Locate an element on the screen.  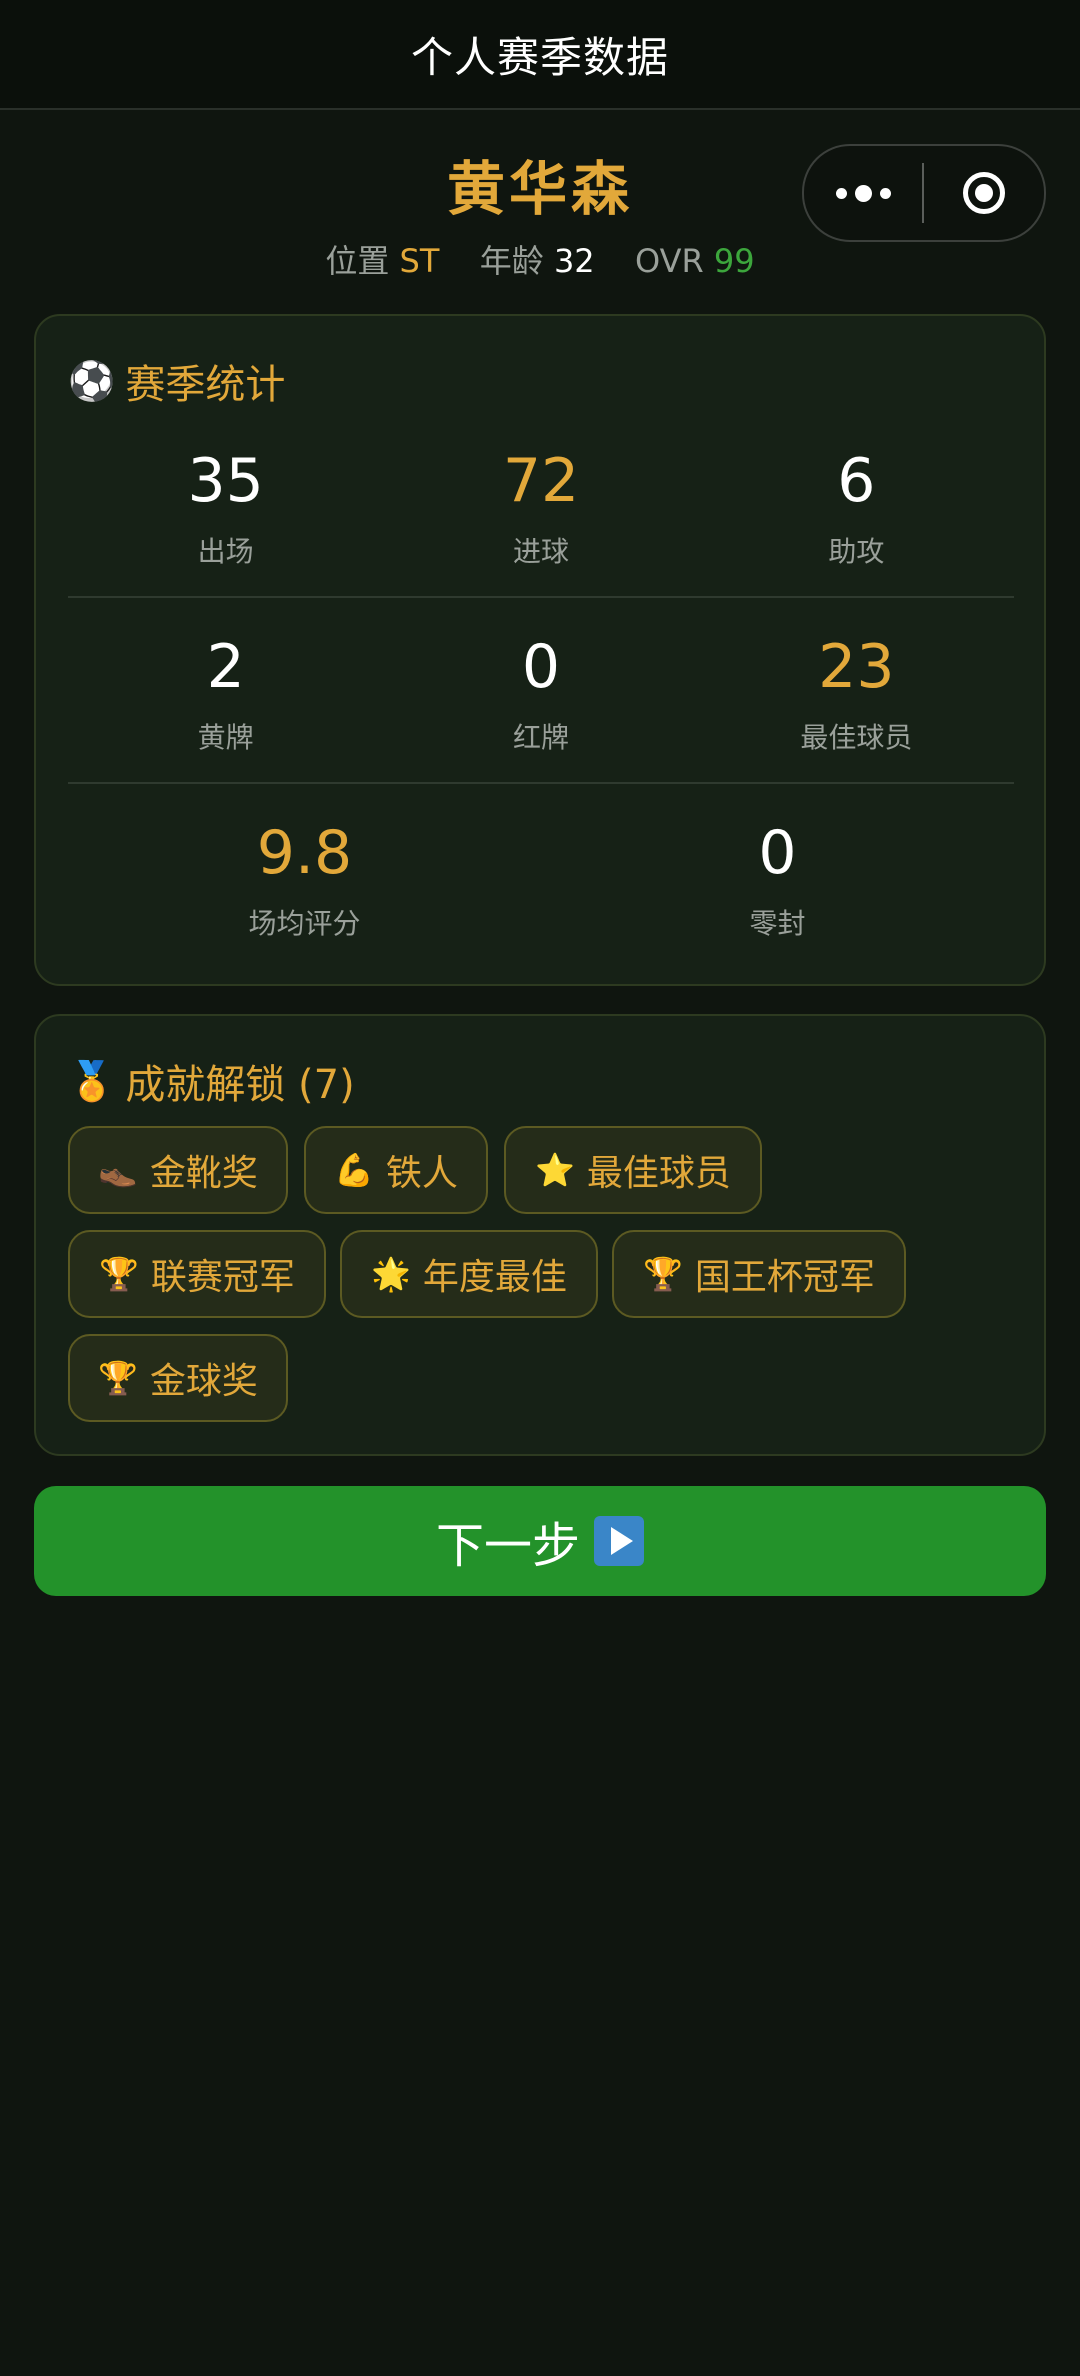
achievement-badge-player-of-year: 🌟 年度最佳 is located at coordinates (469, 1274).